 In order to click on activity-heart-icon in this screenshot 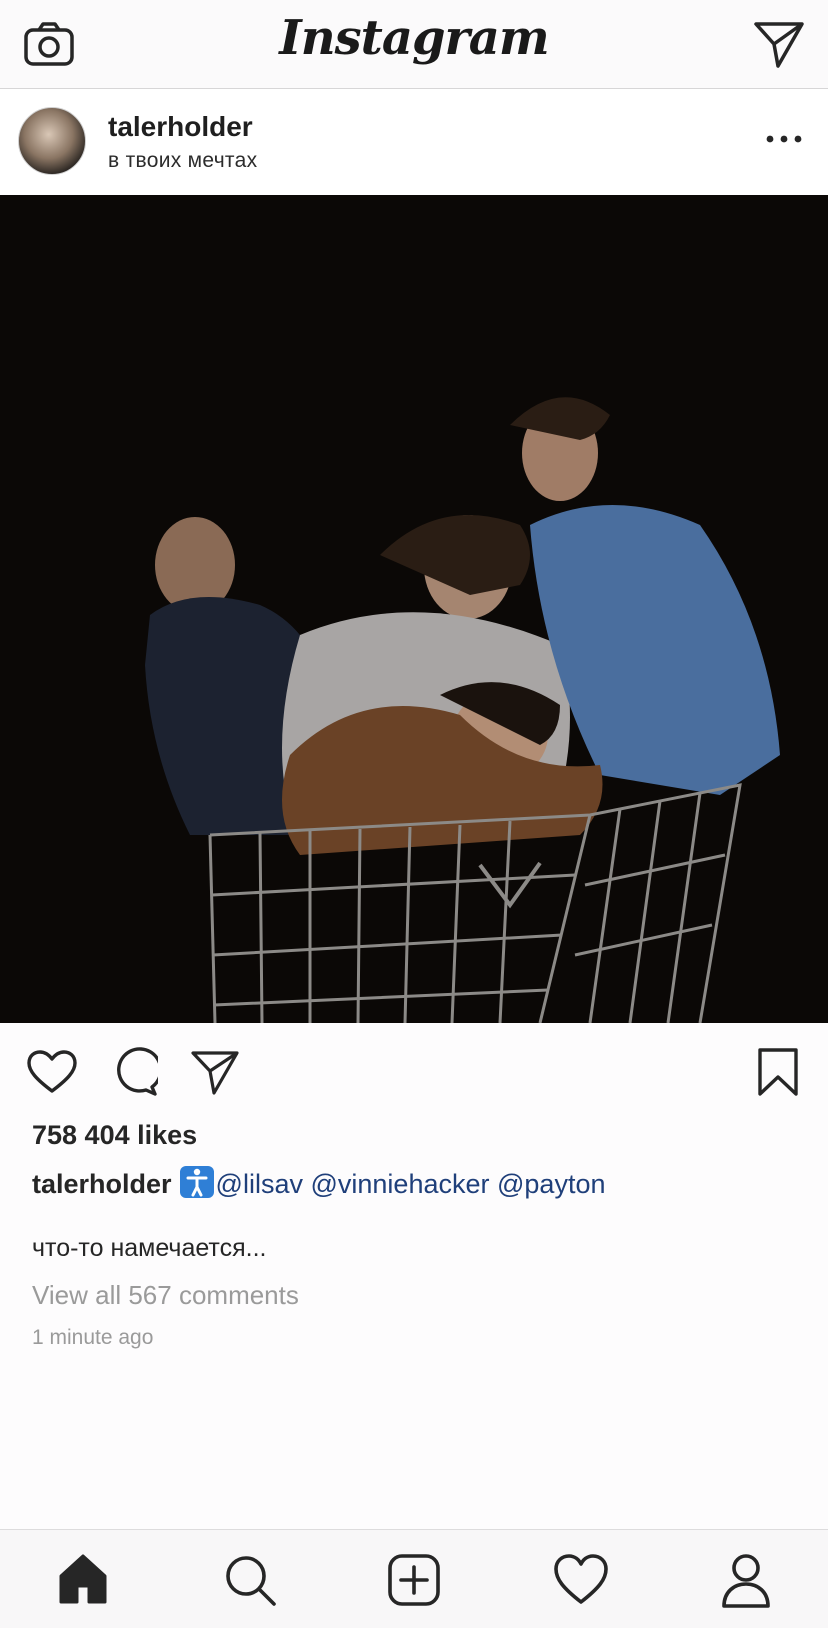, I will do `click(581, 1580)`.